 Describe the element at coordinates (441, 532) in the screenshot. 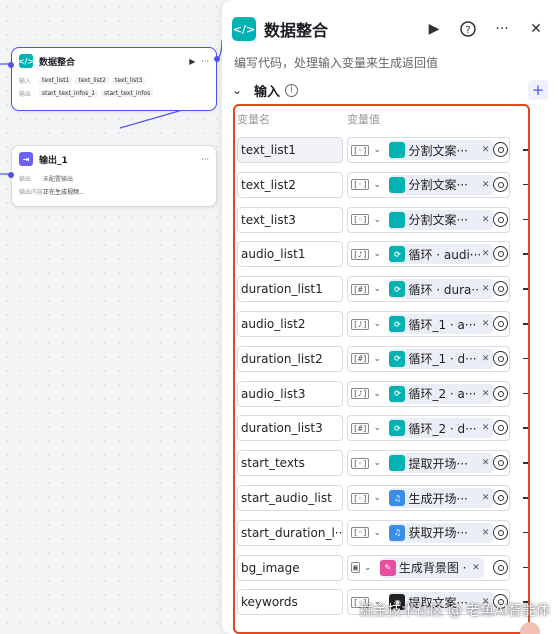

I see `variable-reference: ♫ 获取开场··· ✕` at that location.